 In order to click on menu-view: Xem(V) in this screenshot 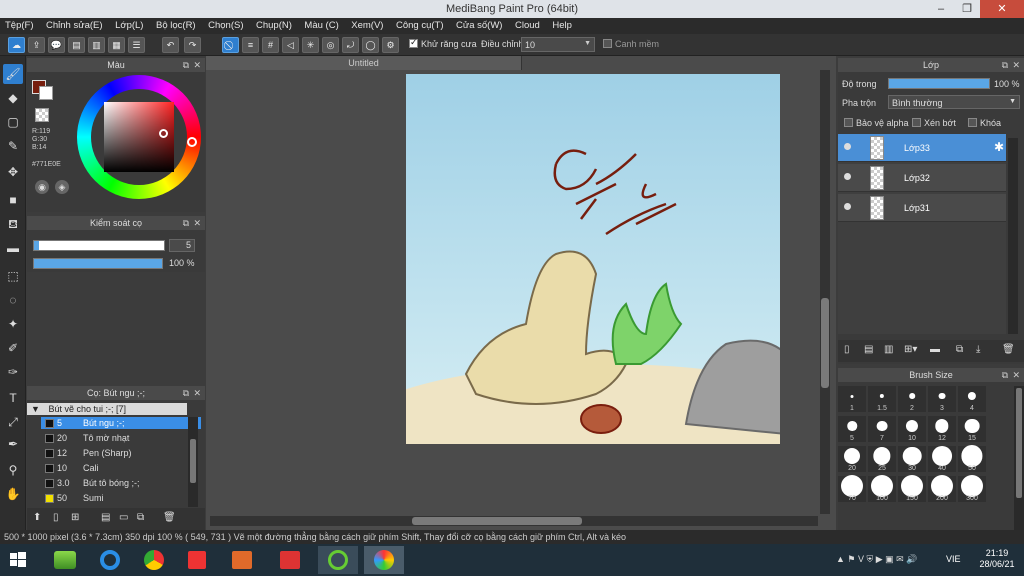, I will do `click(367, 26)`.